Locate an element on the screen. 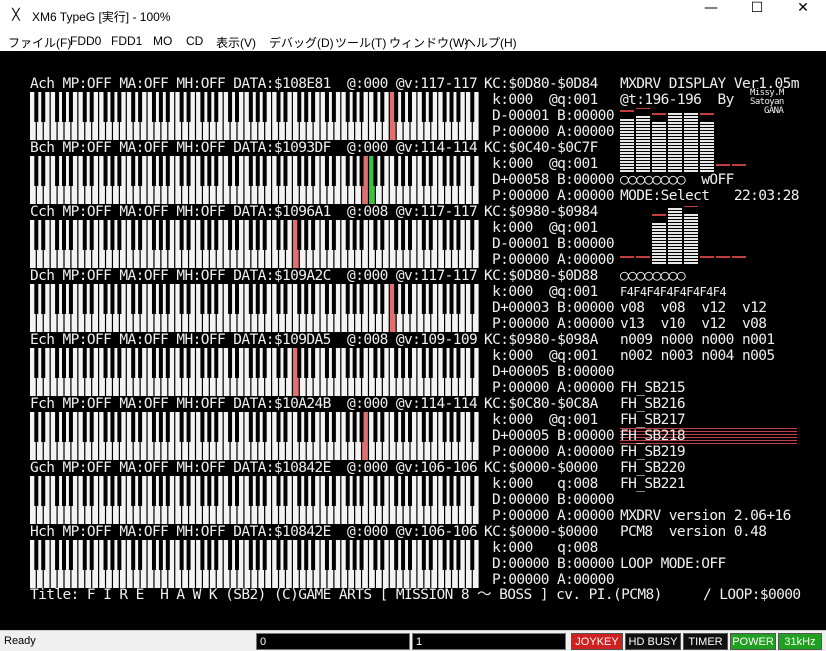  channel-d: D+00058 B:00000 is located at coordinates (553, 180).